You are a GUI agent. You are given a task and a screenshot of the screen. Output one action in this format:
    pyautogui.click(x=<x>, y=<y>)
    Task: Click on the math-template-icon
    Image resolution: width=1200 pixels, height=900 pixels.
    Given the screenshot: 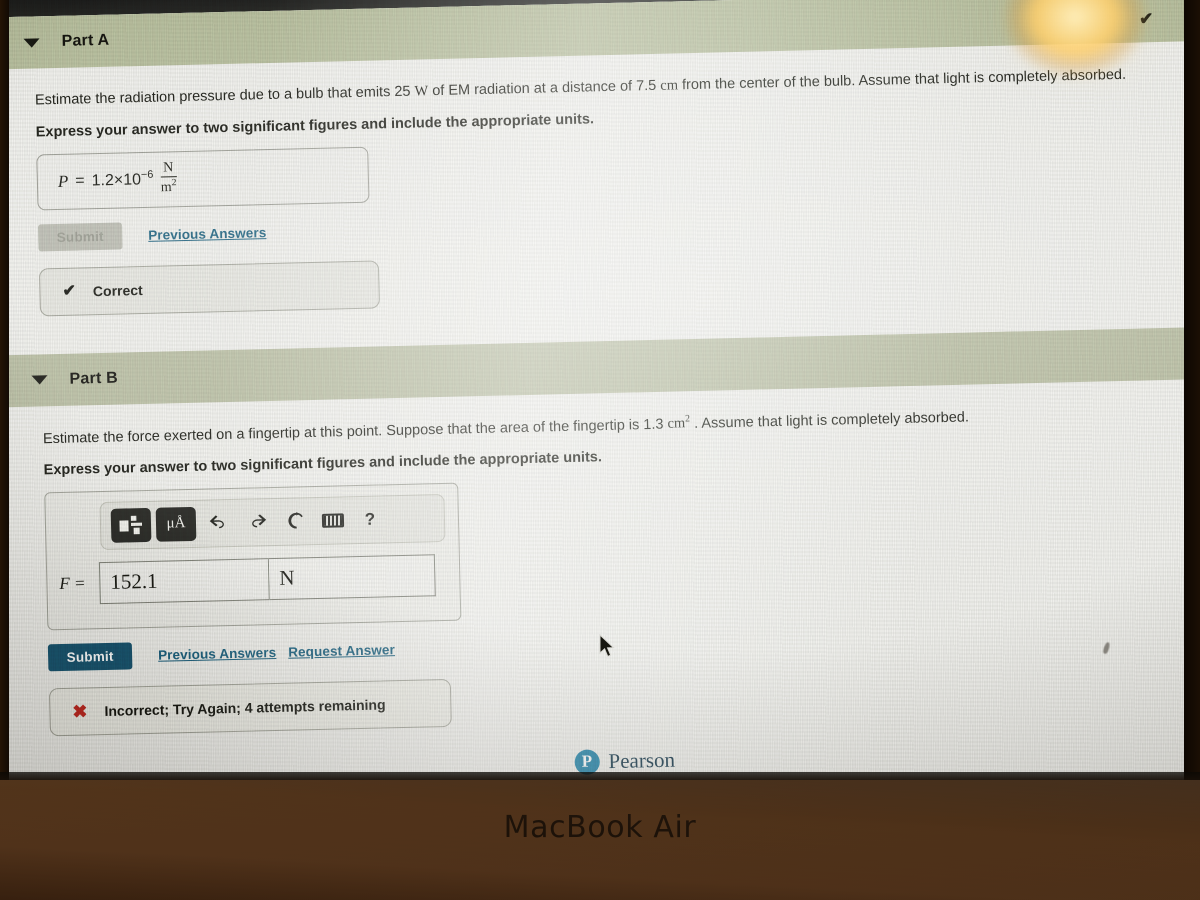 What is the action you would take?
    pyautogui.click(x=131, y=525)
    